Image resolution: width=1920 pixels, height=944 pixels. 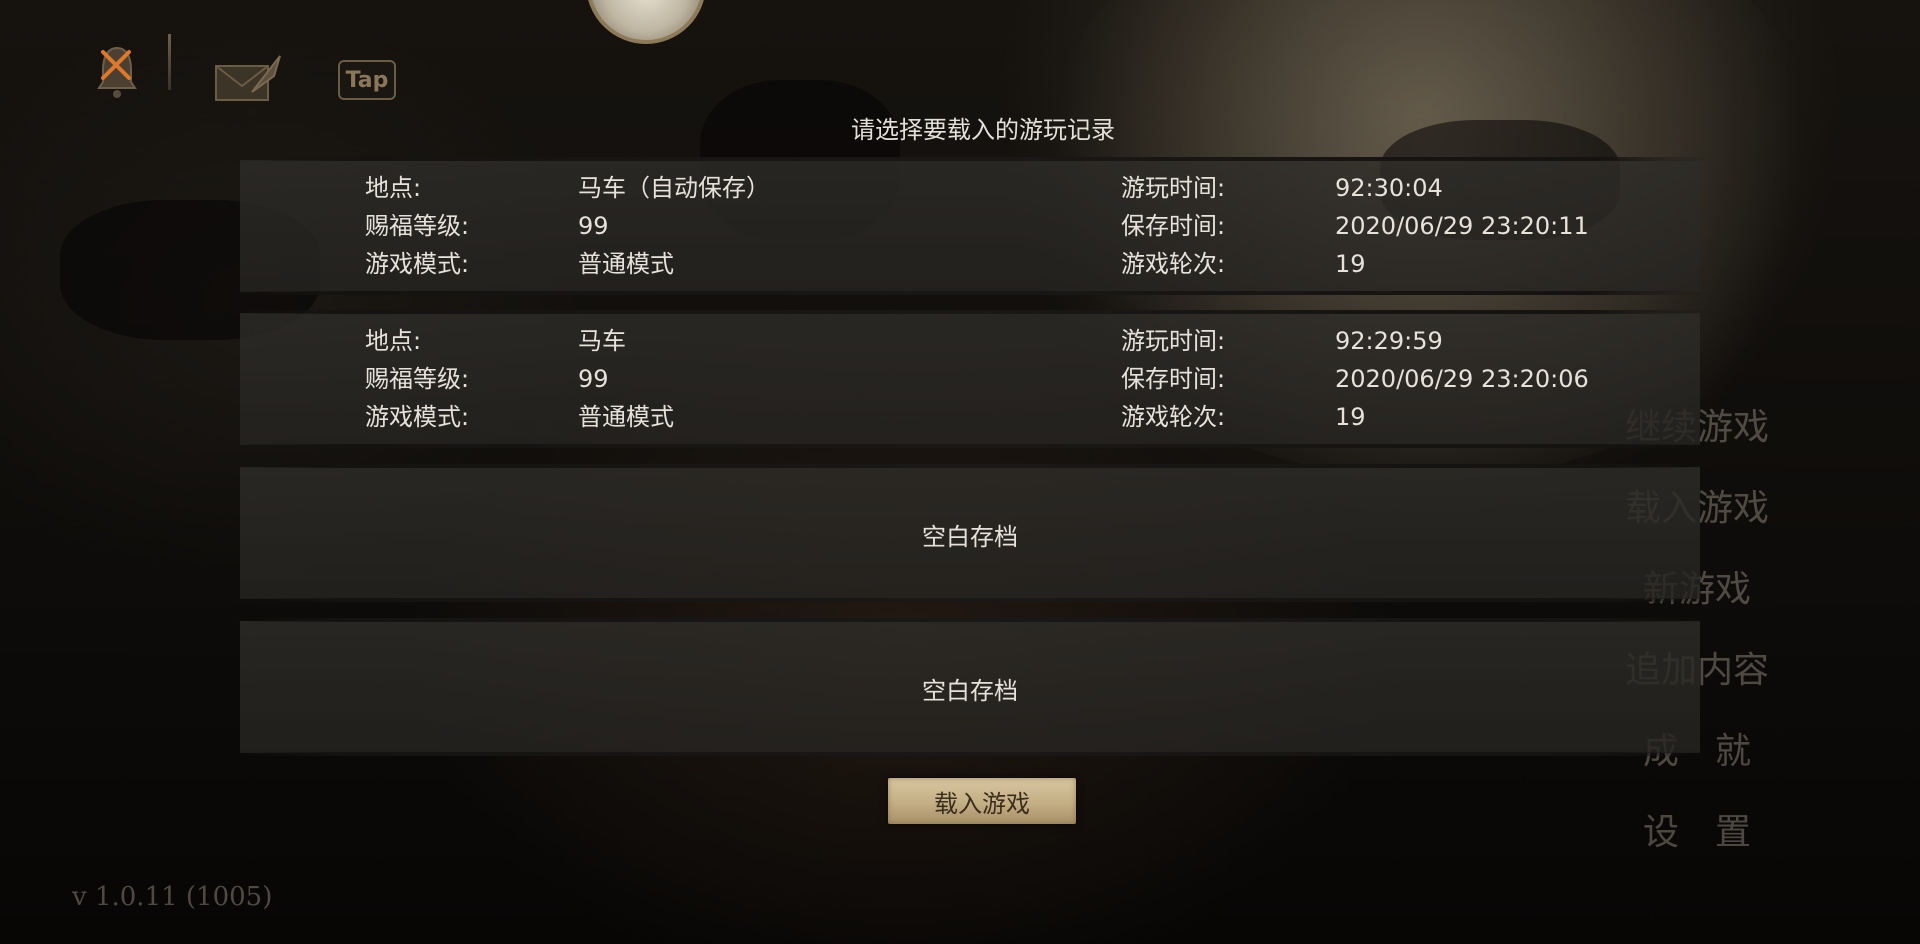 I want to click on savetime-value: 2020/06/29 23:20:06, so click(x=1462, y=379).